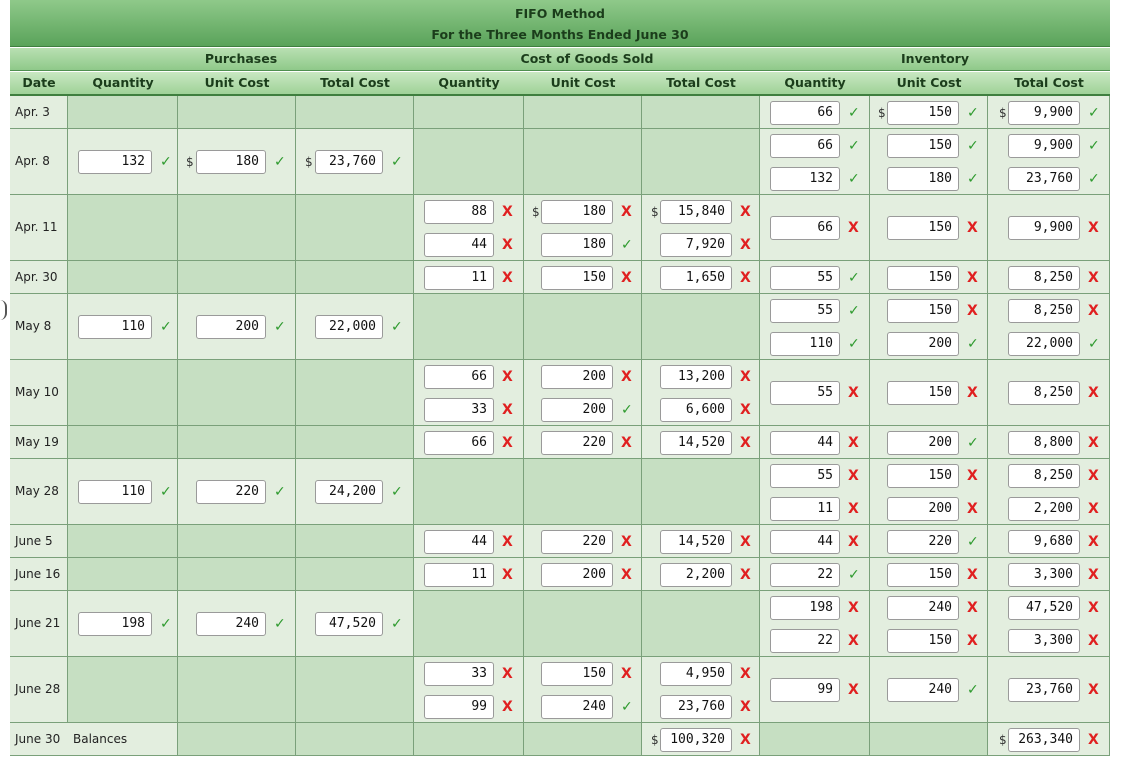 The width and height of the screenshot is (1122, 757). Describe the element at coordinates (32, 161) in the screenshot. I see `row-date: Apr. 8` at that location.